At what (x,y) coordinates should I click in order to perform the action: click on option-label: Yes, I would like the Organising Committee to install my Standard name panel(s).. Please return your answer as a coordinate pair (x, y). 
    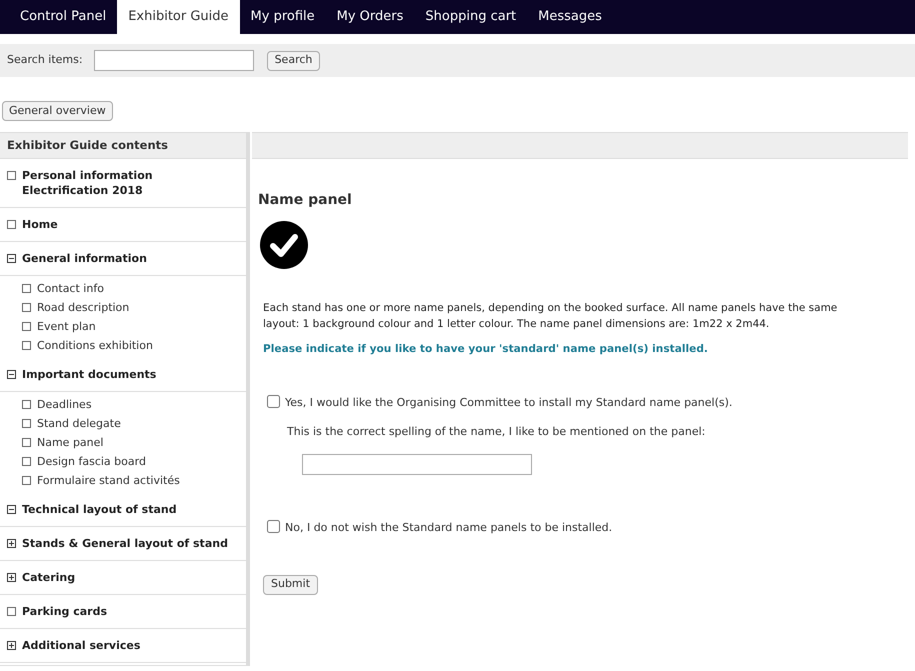
    Looking at the image, I should click on (508, 403).